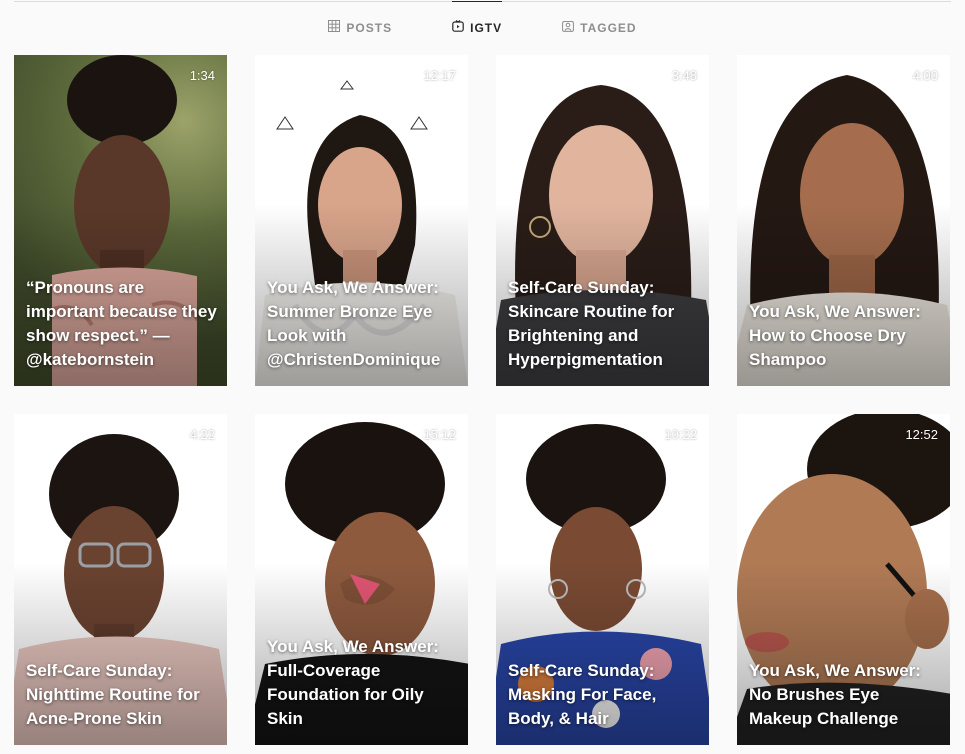  I want to click on video-duration: 10:22, so click(680, 434).